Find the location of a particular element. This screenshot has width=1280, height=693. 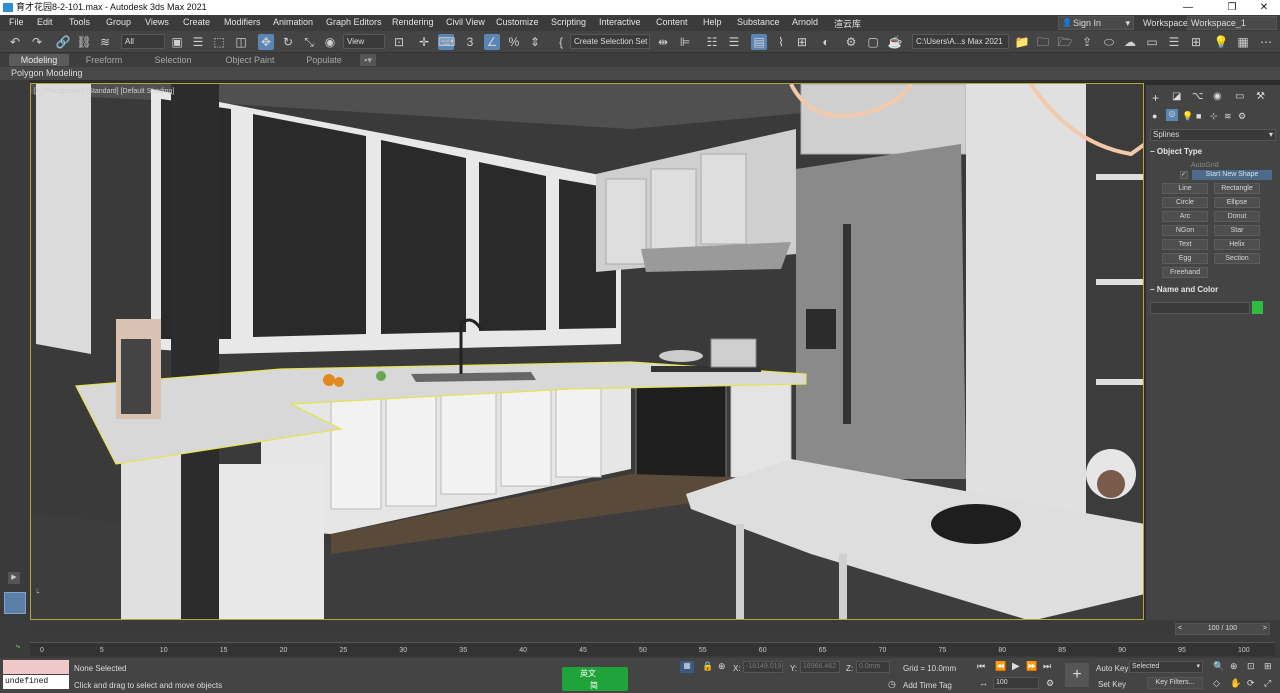

star-button: Star is located at coordinates (1237, 230).